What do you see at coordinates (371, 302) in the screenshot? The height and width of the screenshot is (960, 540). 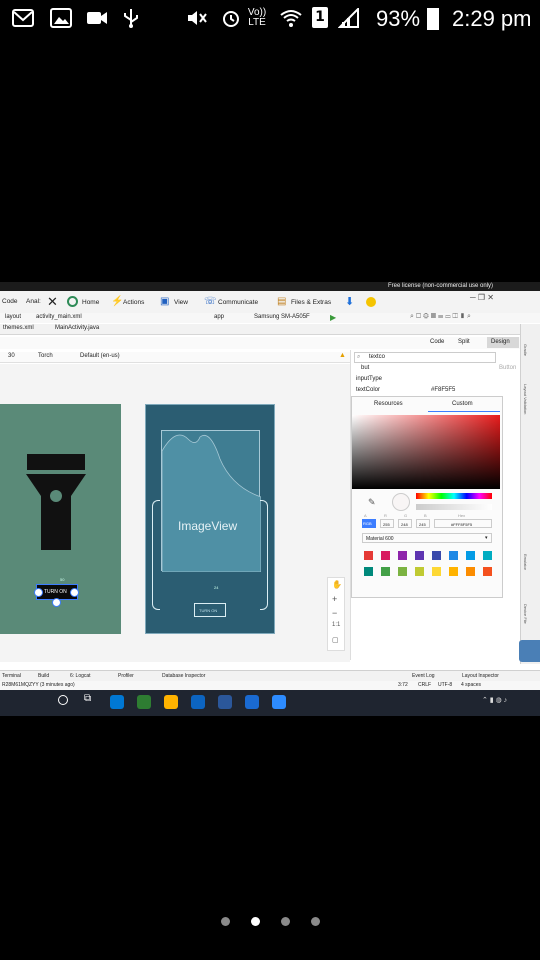 I see `emoji-icon` at bounding box center [371, 302].